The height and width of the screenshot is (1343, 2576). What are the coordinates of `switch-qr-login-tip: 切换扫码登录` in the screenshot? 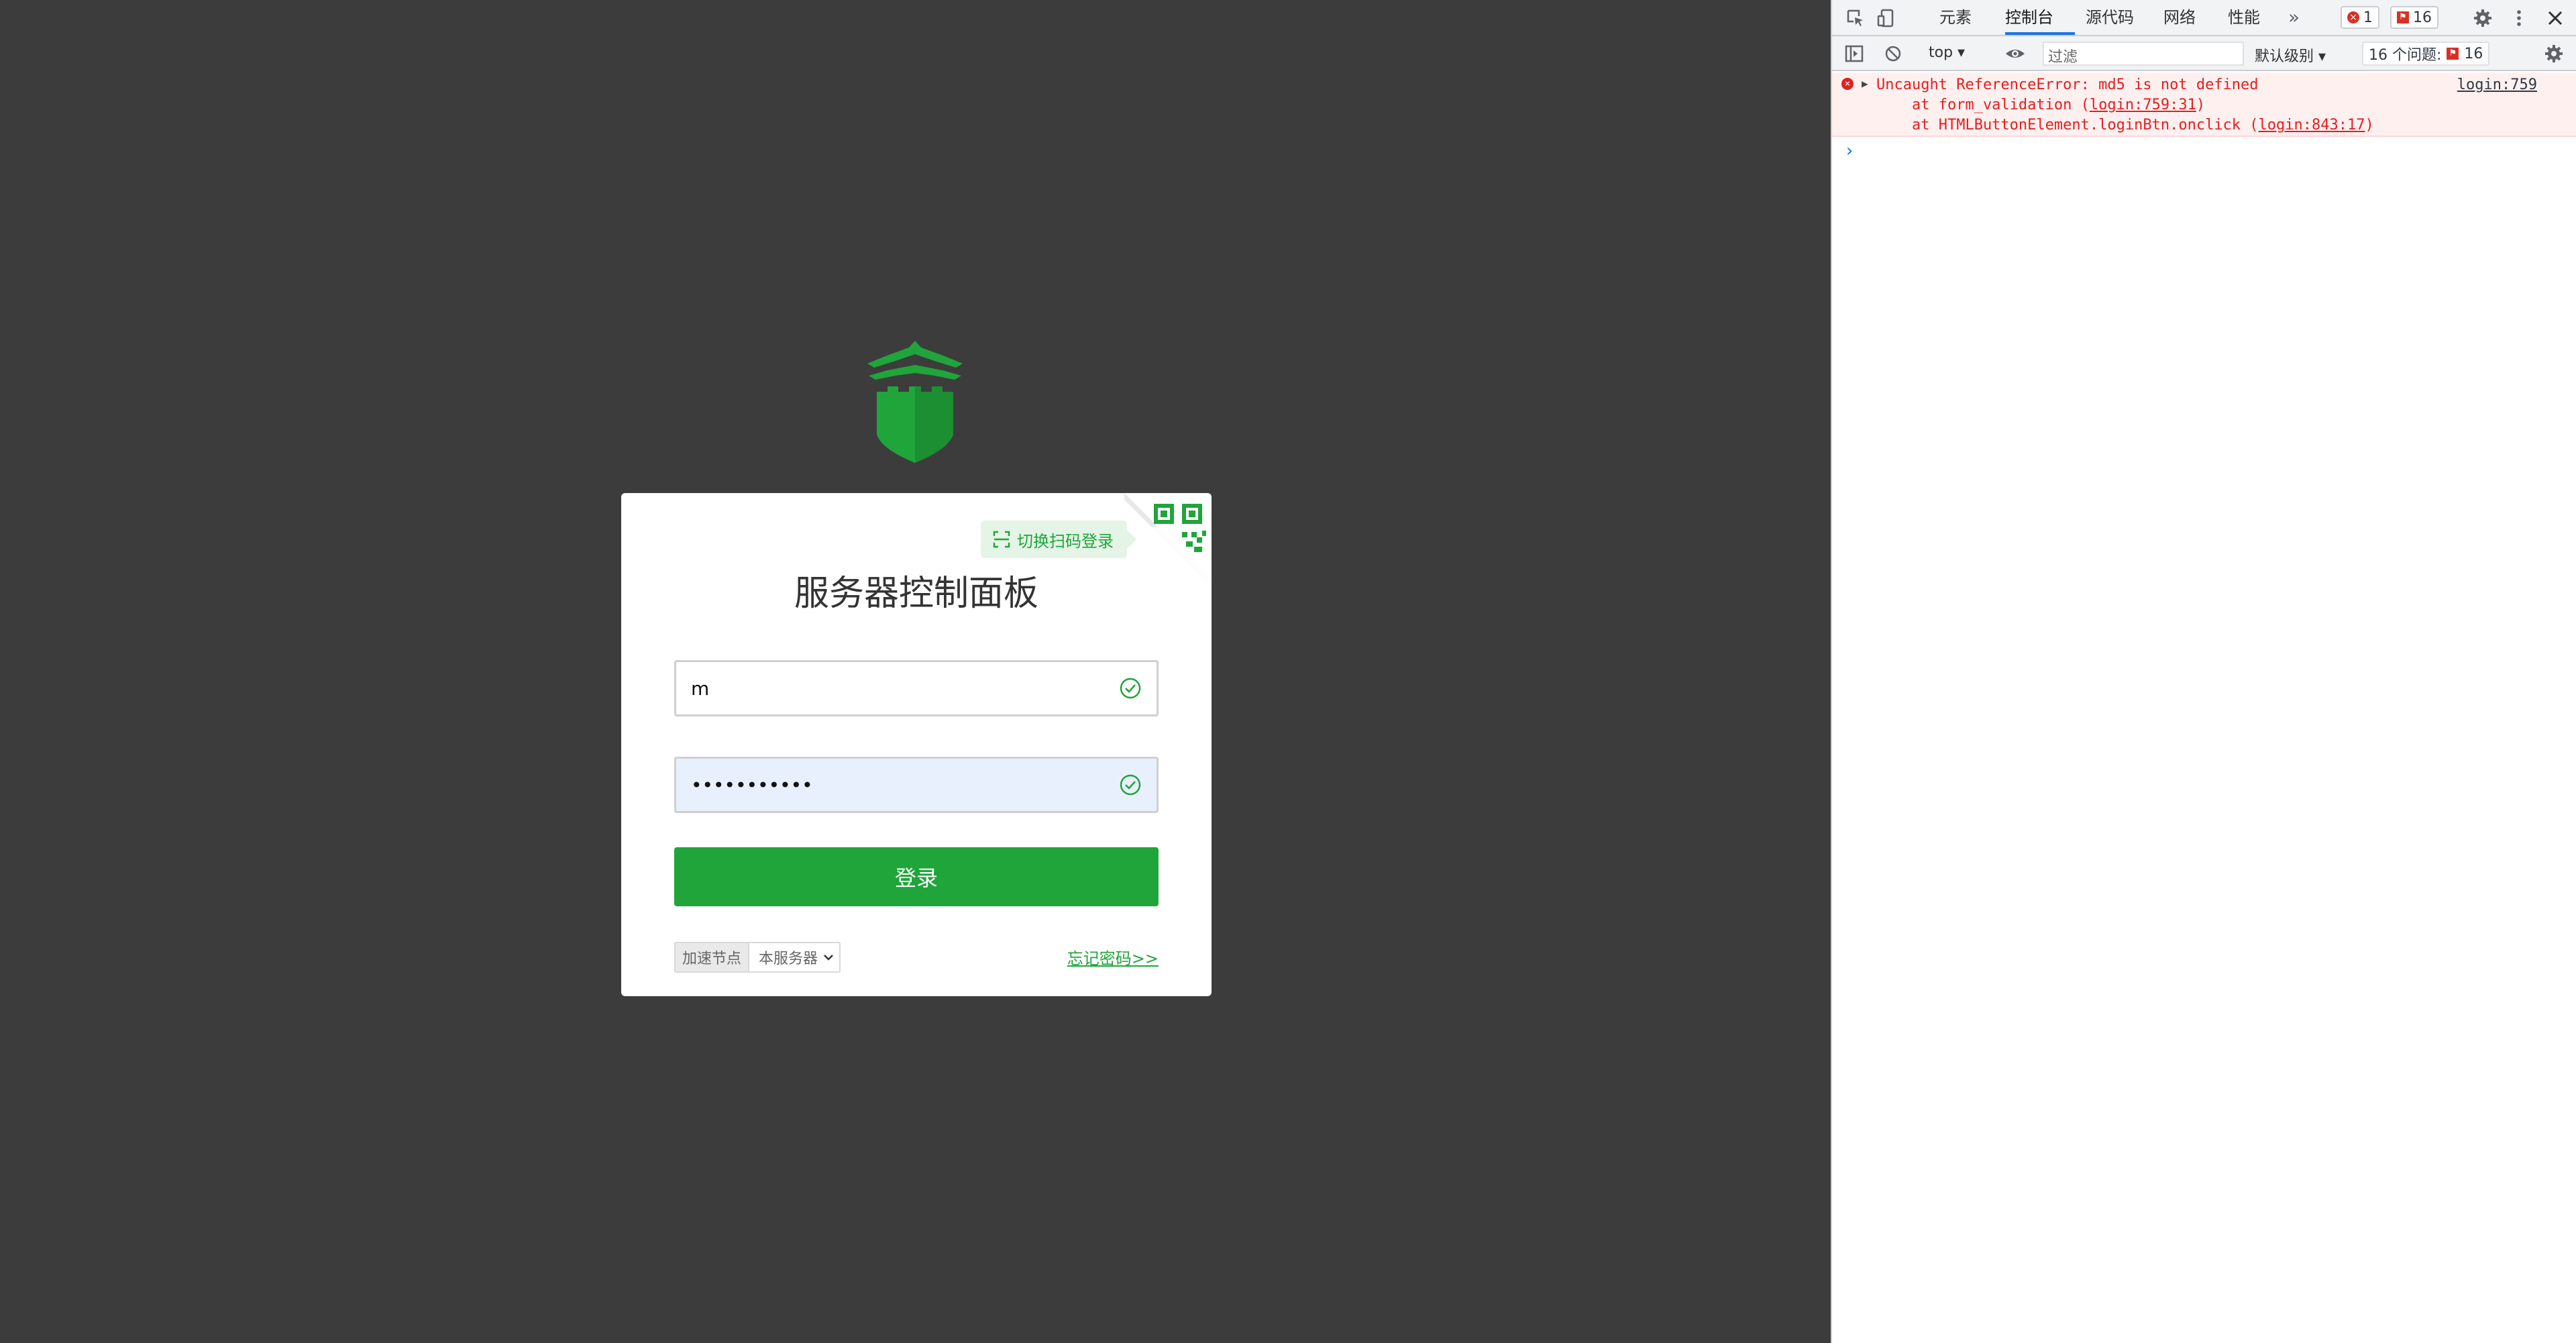 It's located at (1058, 539).